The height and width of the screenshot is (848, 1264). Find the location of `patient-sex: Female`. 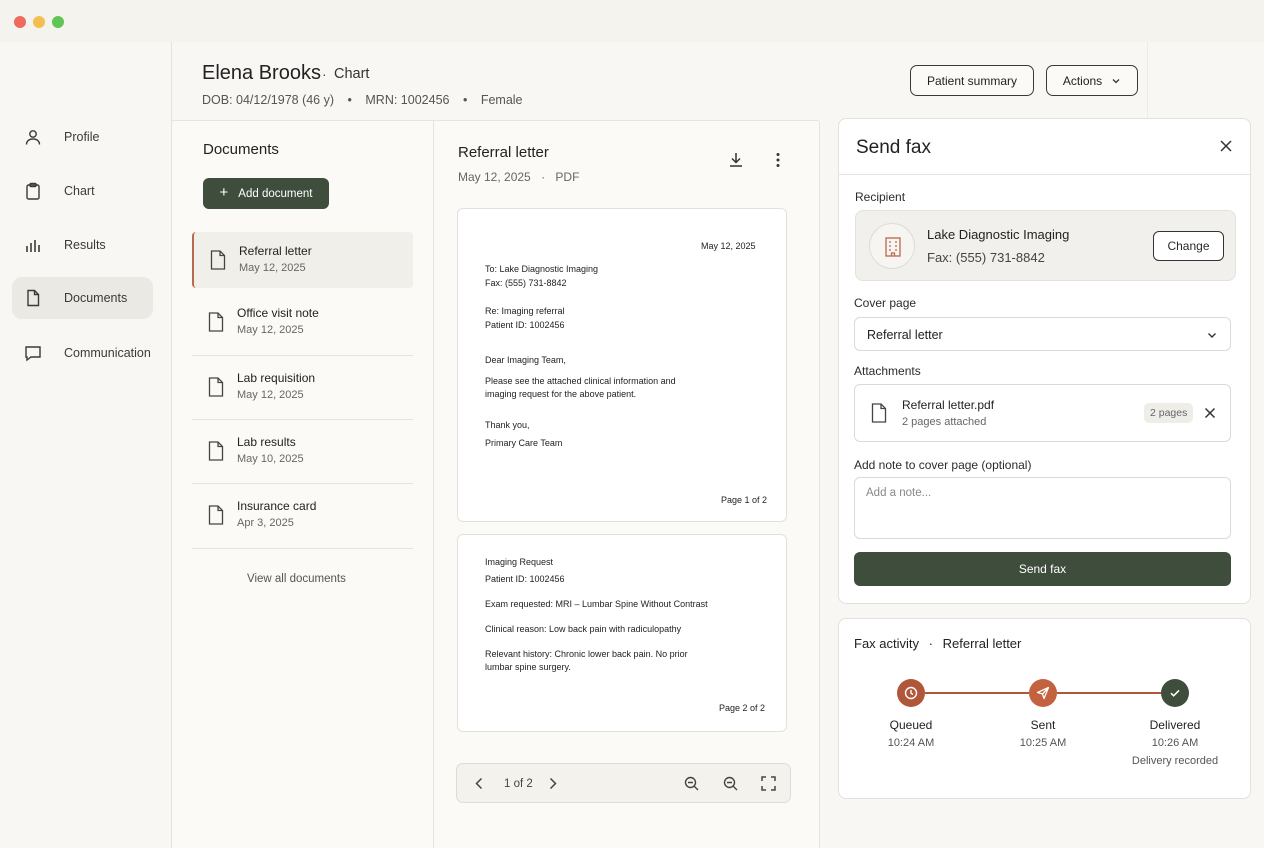

patient-sex: Female is located at coordinates (501, 100).